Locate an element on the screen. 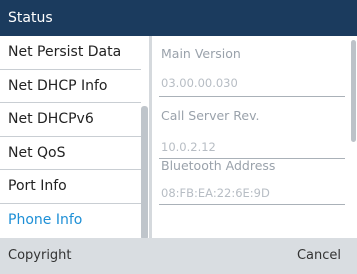  menu-item-phone-info: Phone Info is located at coordinates (74, 221).